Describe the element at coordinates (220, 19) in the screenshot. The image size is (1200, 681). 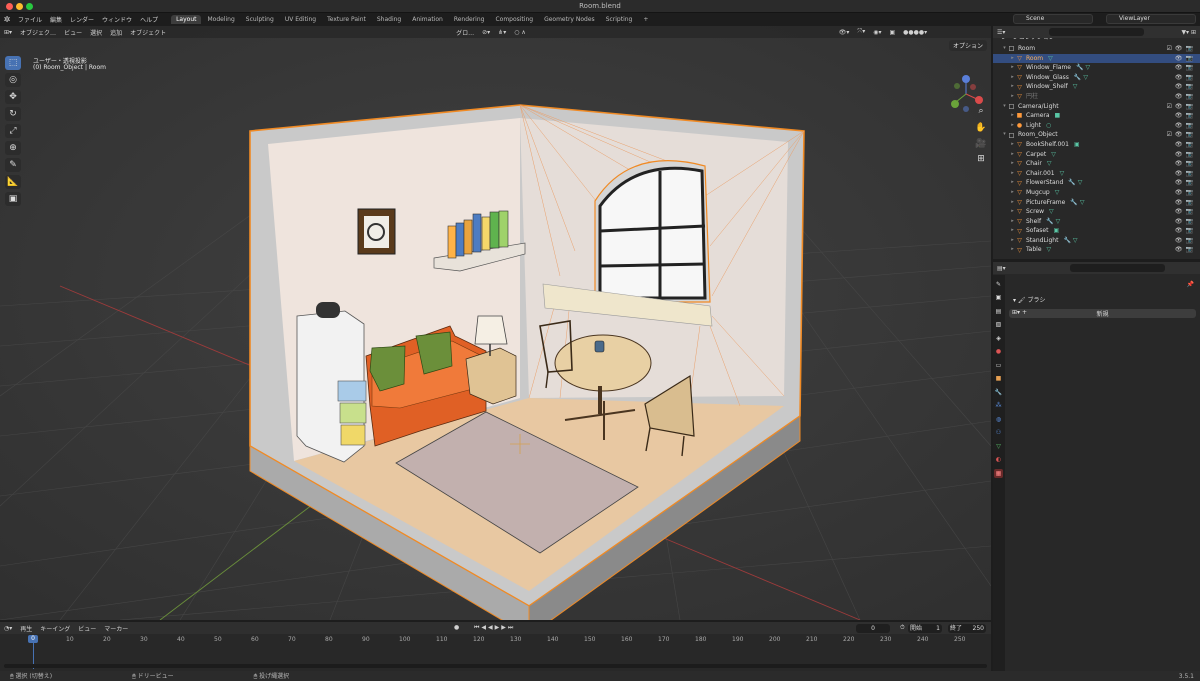
I see `tab-modeling: Modeling` at that location.